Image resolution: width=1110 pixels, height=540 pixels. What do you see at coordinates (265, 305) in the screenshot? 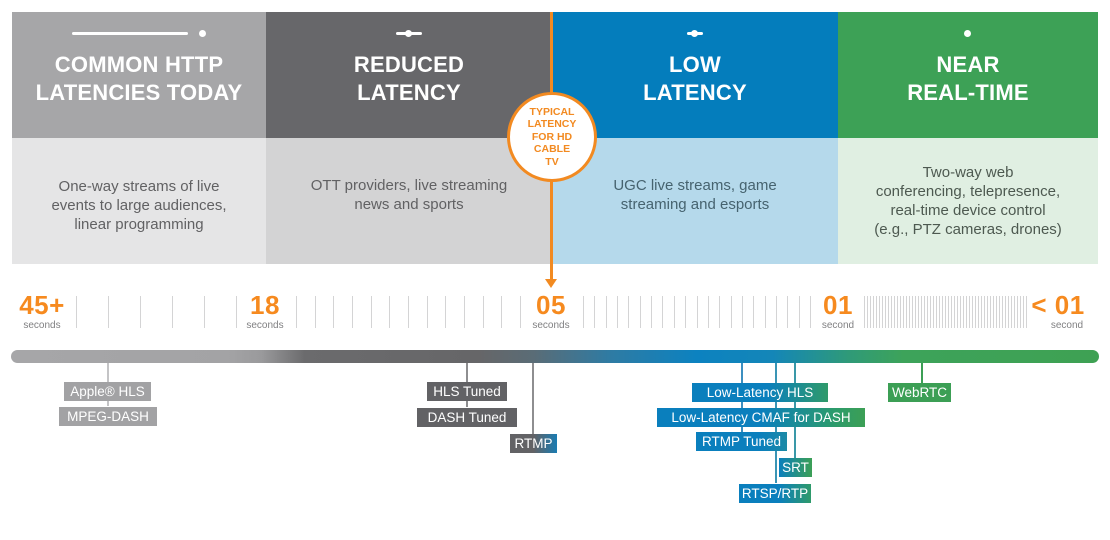
I see `scale-value-18: 18` at bounding box center [265, 305].